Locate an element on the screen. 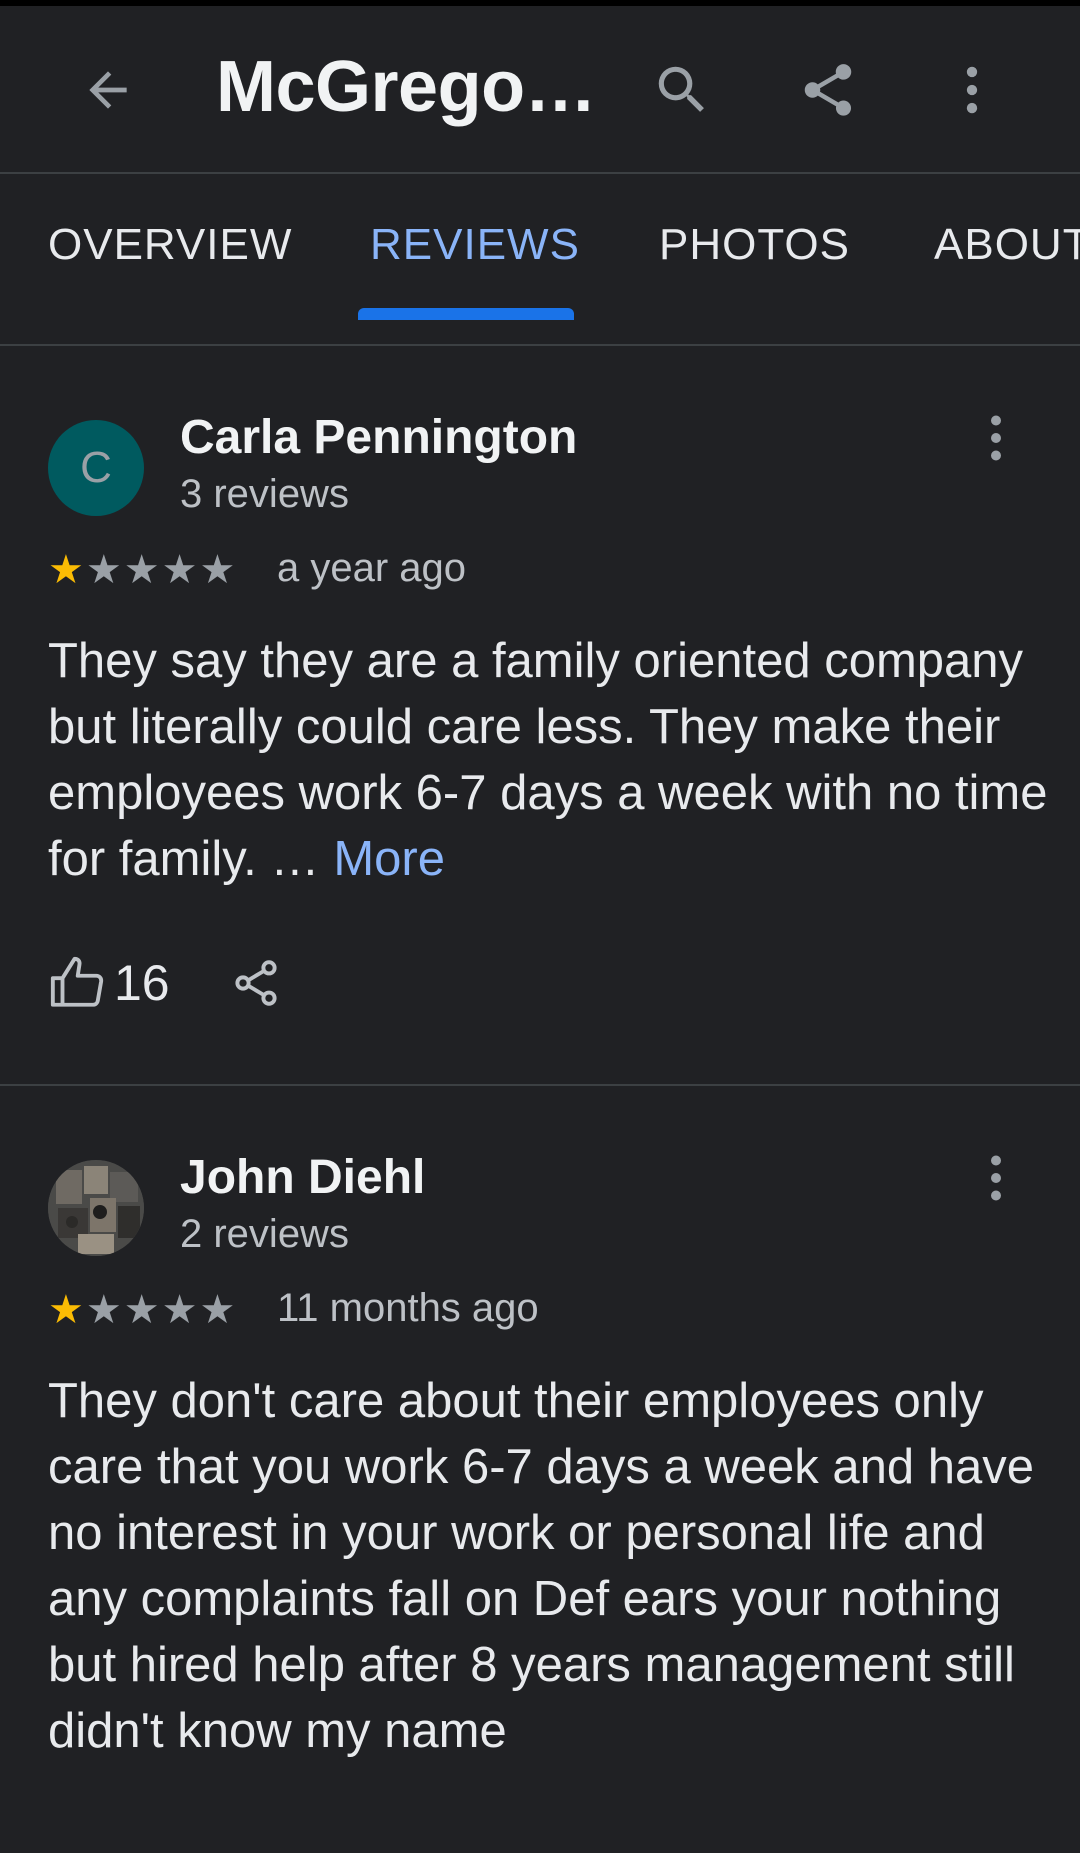 This screenshot has width=1080, height=1853. review-time: 11 months ago is located at coordinates (408, 1308).